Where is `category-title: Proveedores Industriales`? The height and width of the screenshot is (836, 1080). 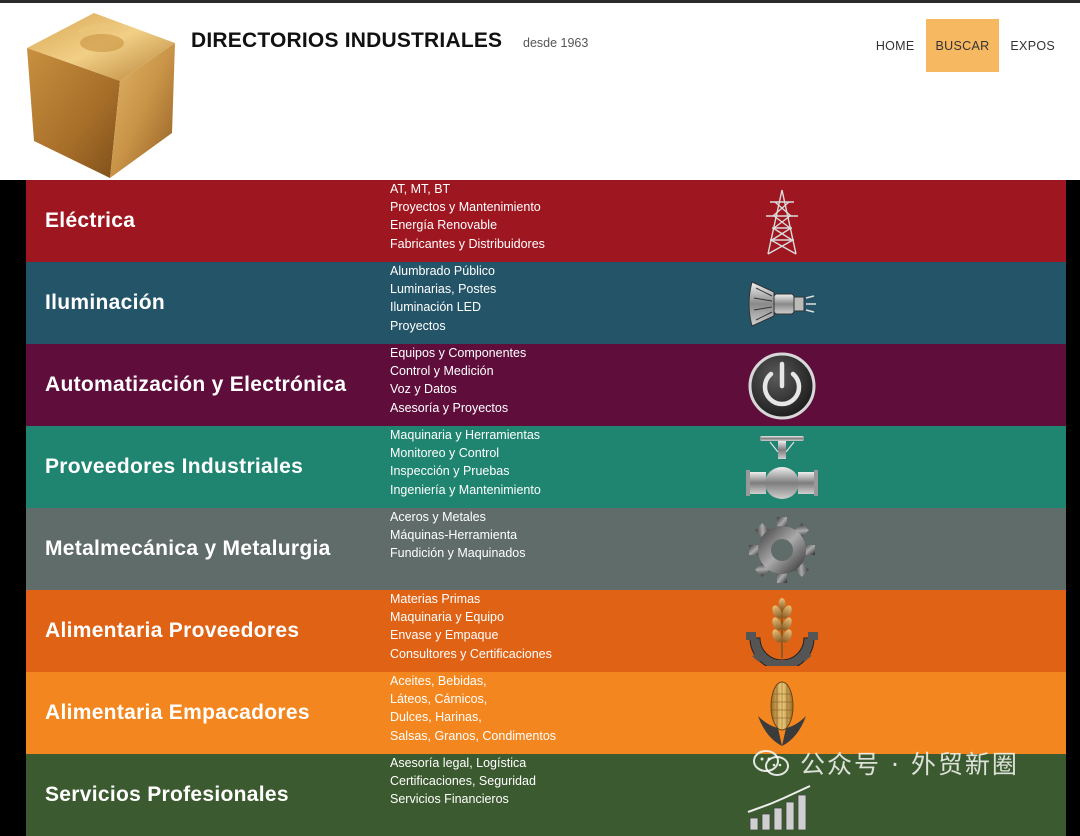
category-title: Proveedores Industriales is located at coordinates (215, 467).